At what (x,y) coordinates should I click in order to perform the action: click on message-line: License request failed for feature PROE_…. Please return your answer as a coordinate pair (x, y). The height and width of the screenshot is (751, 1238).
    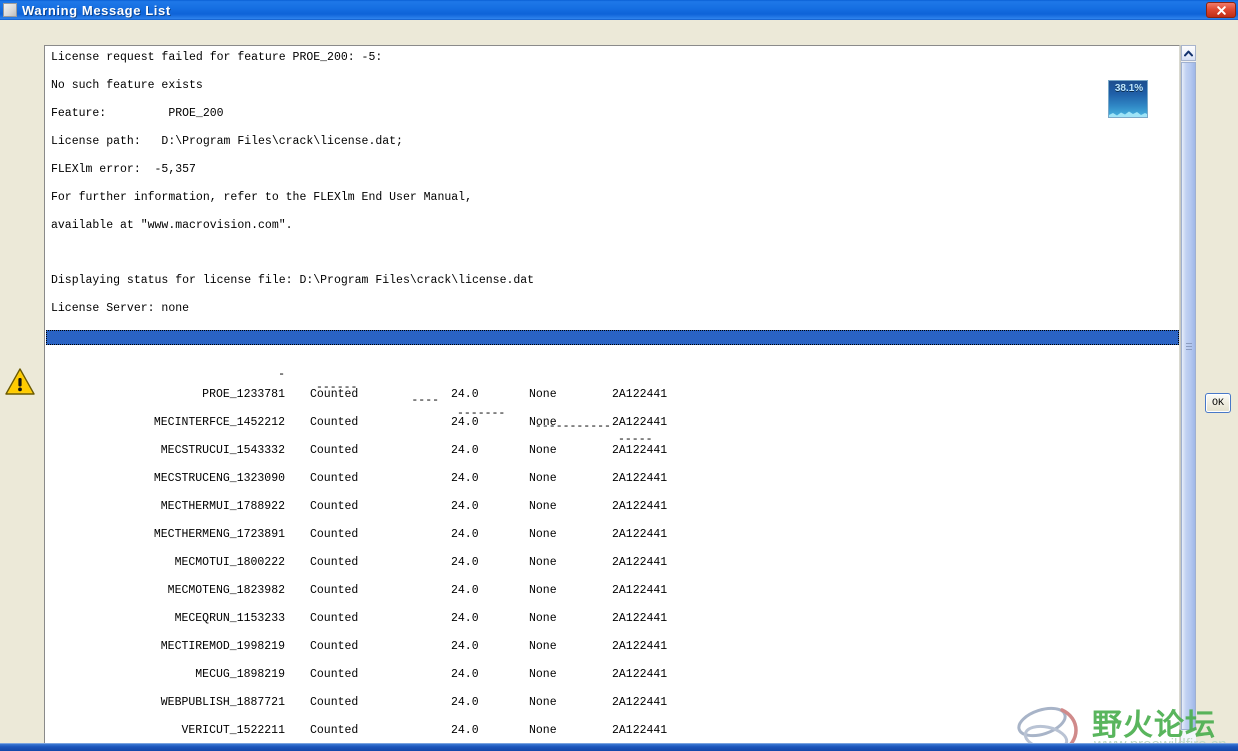
    Looking at the image, I should click on (217, 57).